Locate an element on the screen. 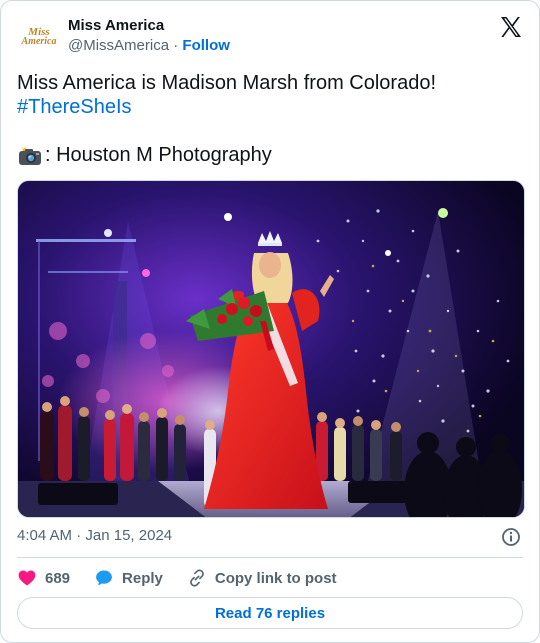 This screenshot has width=540, height=643. post-time: 4:04 AM is located at coordinates (45, 535).